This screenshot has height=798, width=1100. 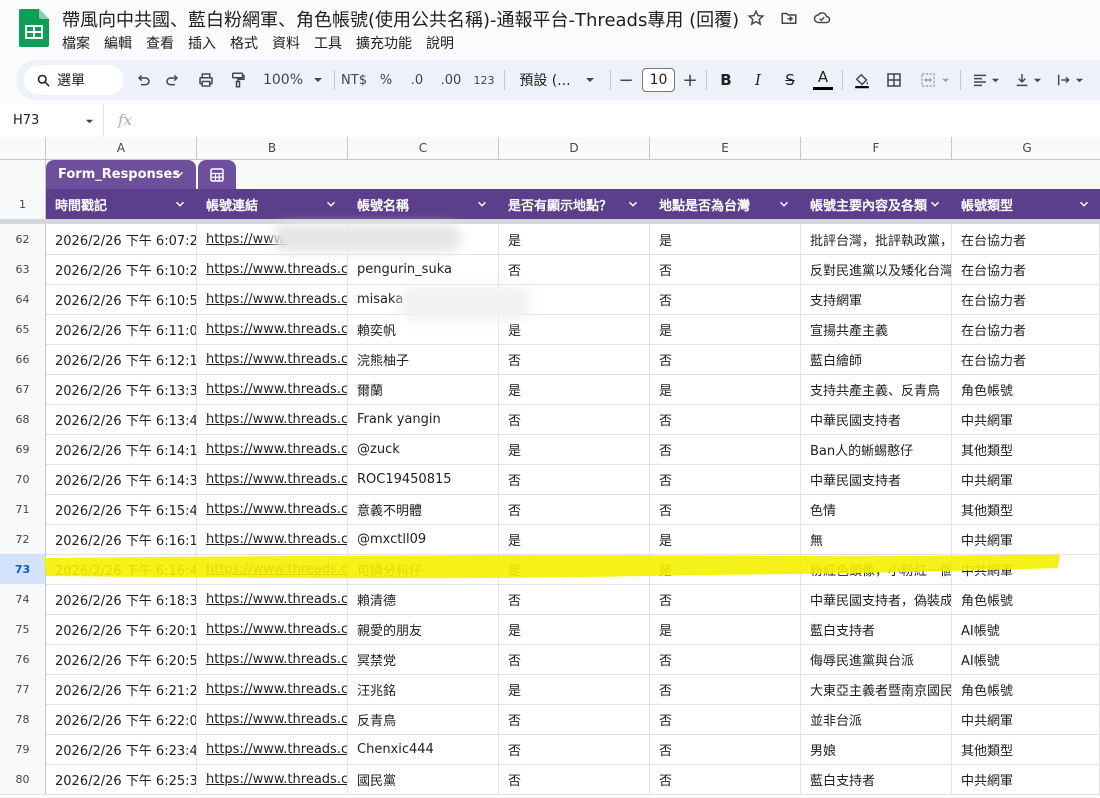 What do you see at coordinates (34, 28) in the screenshot?
I see `sheets-logo-icon` at bounding box center [34, 28].